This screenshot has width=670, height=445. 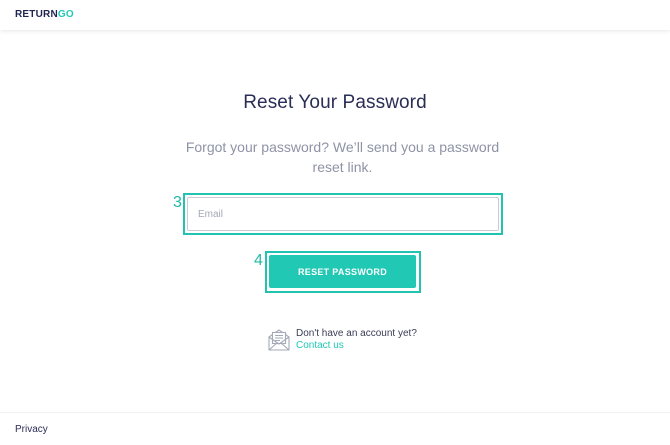 I want to click on annotation-marker-email: 3, so click(x=177, y=202).